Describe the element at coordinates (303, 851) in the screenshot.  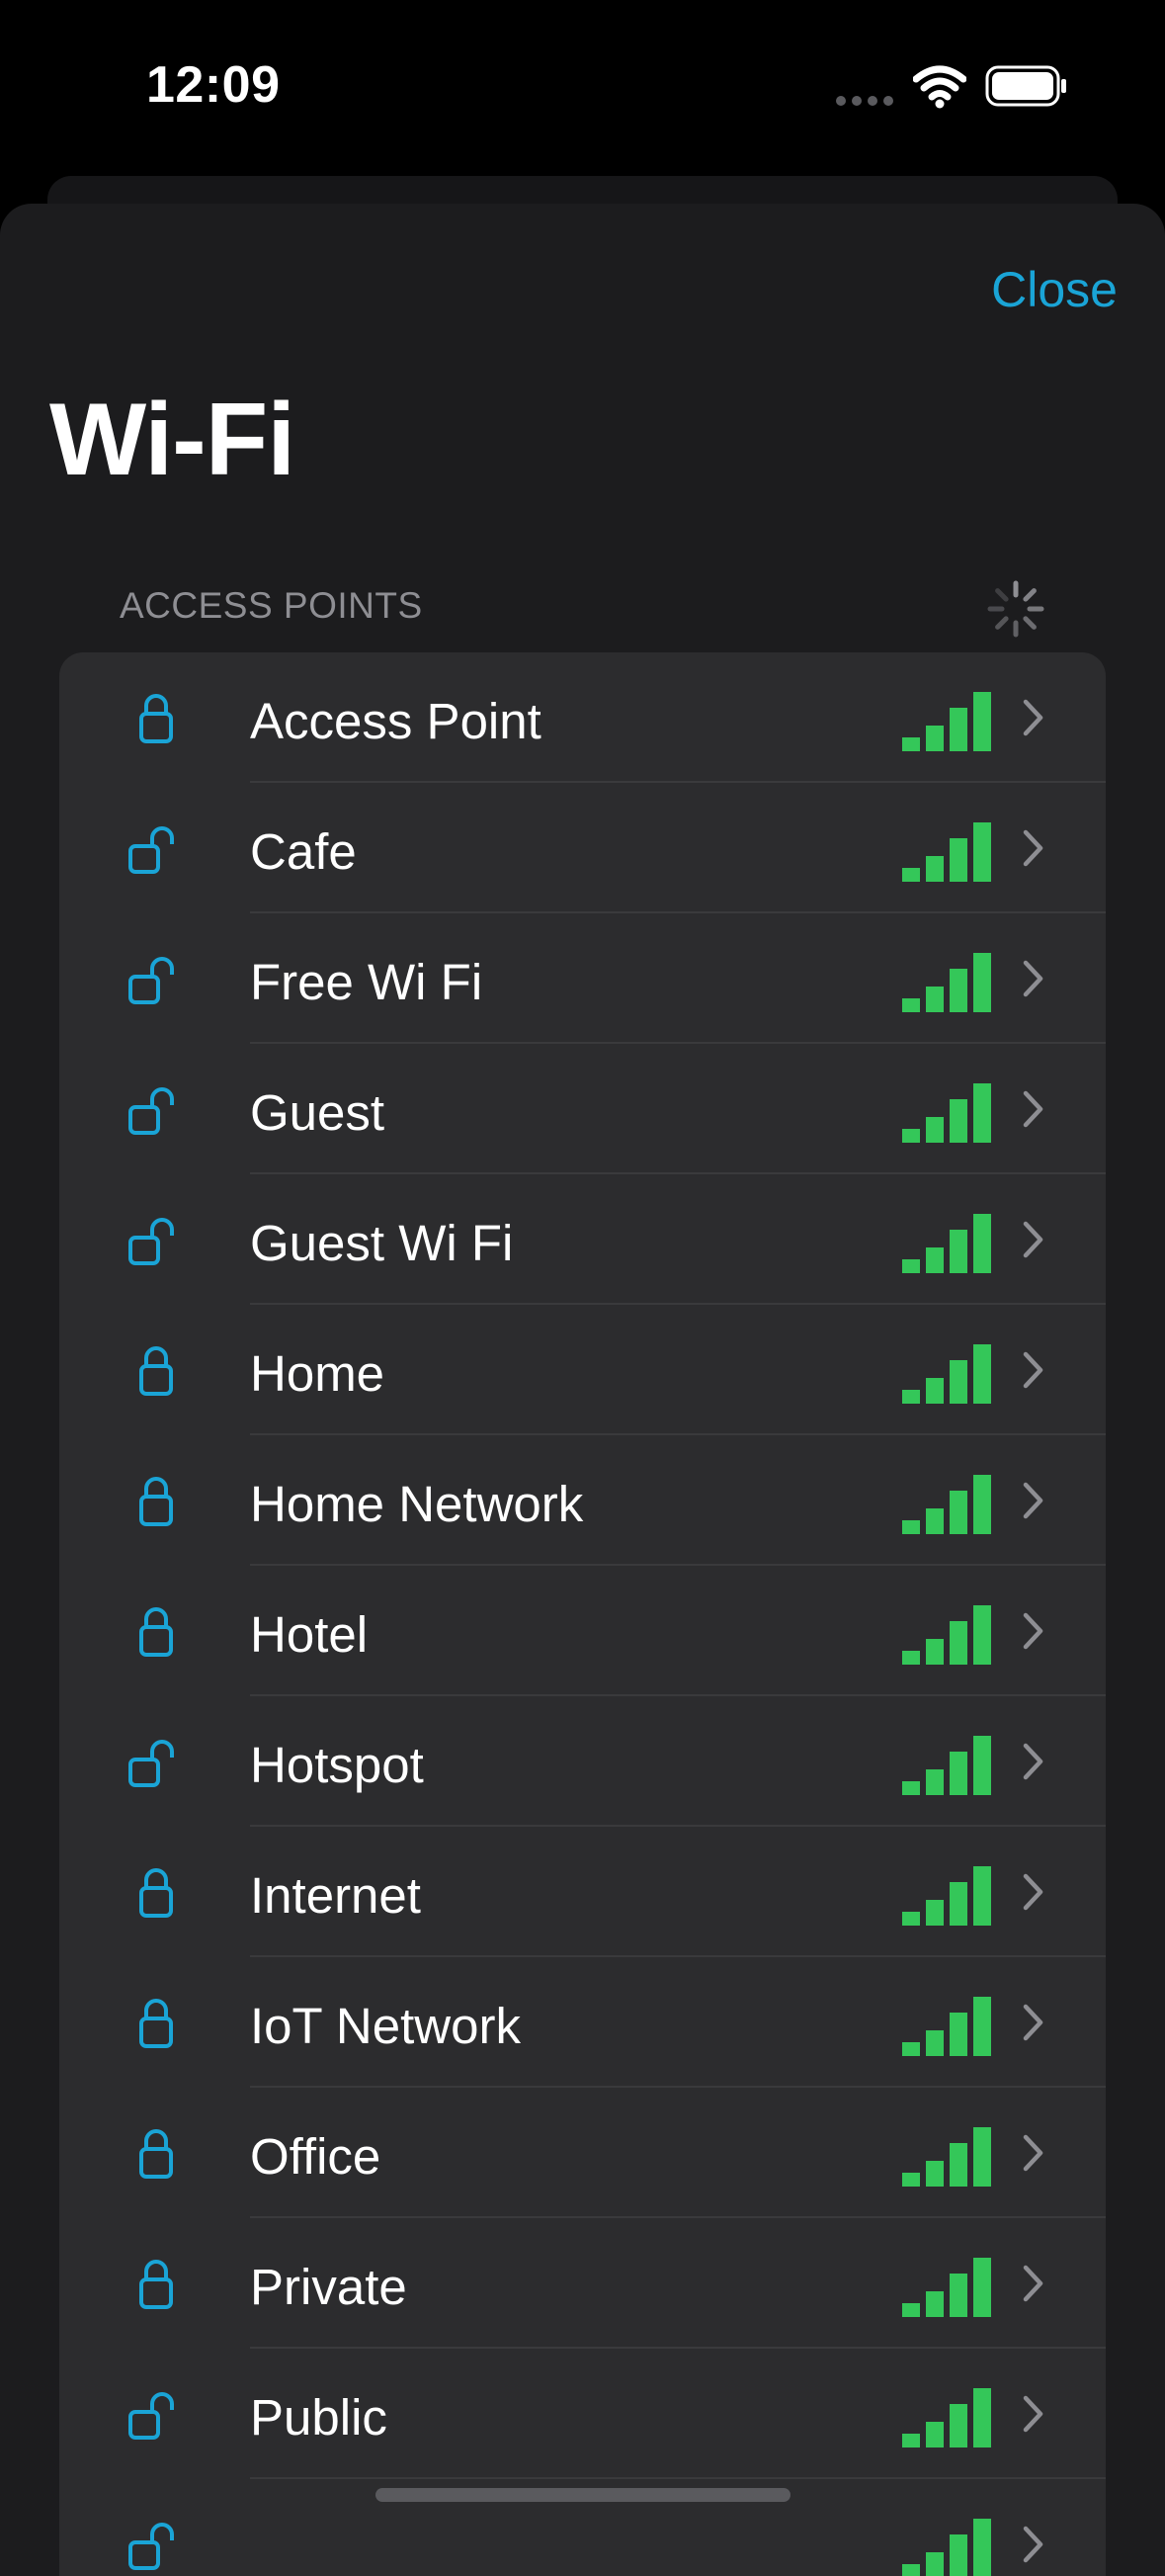
I see `access-point-name: Cafe` at that location.